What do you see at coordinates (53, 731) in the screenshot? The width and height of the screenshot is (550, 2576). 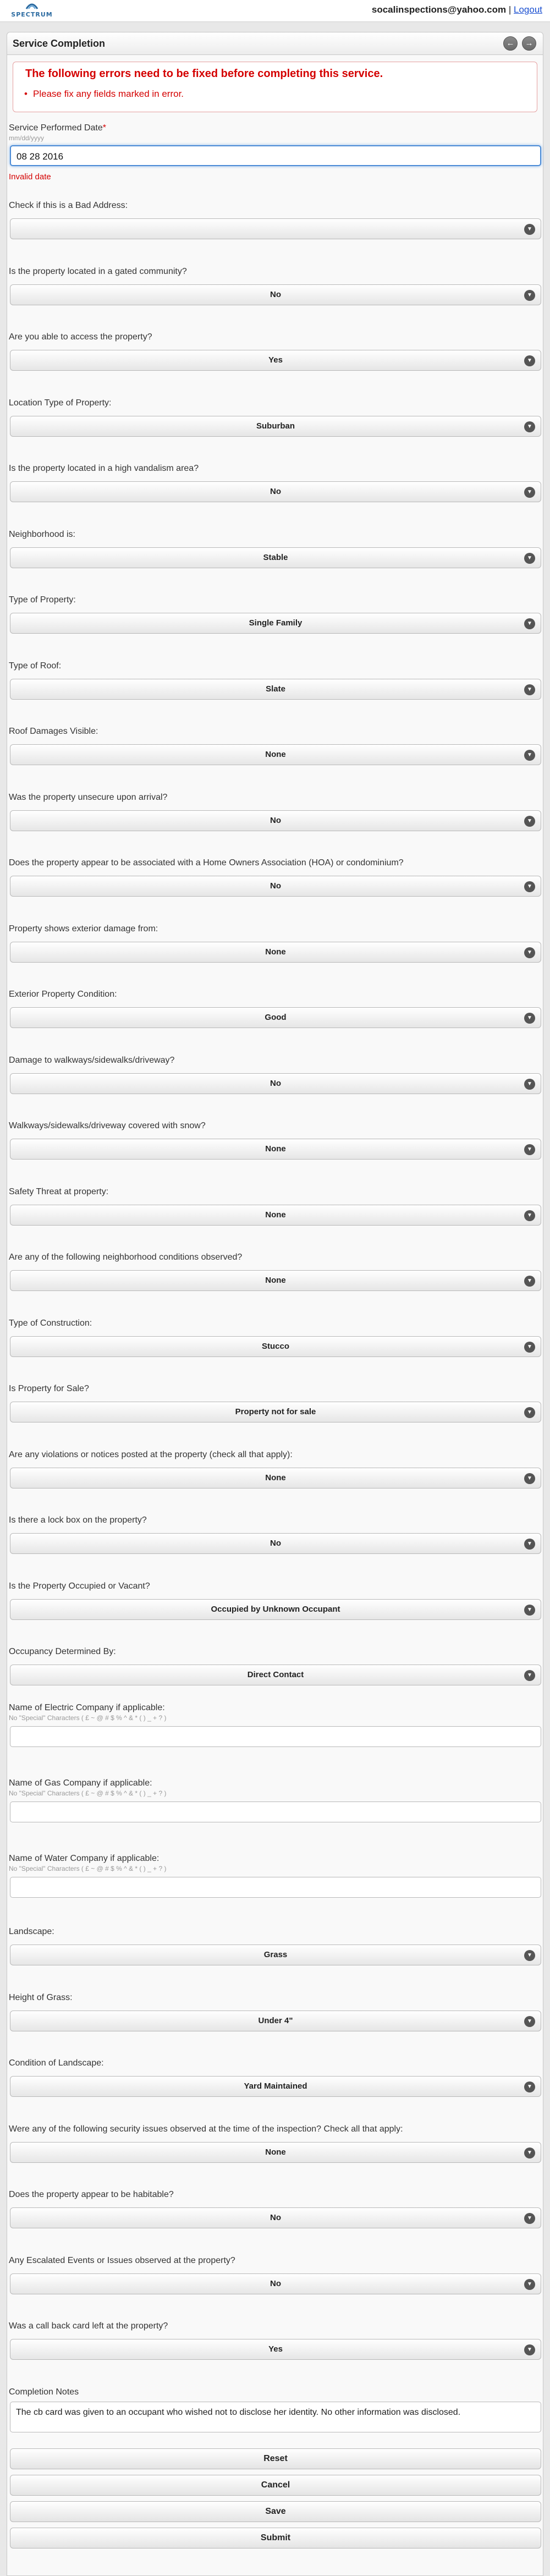 I see `question-label: Roof Damages Visible:` at bounding box center [53, 731].